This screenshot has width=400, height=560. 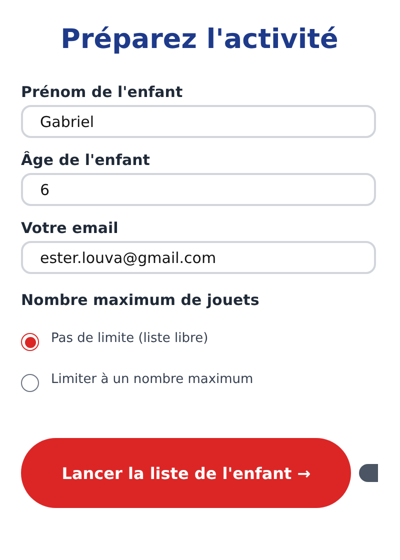 What do you see at coordinates (368, 473) in the screenshot?
I see `side-handle` at bounding box center [368, 473].